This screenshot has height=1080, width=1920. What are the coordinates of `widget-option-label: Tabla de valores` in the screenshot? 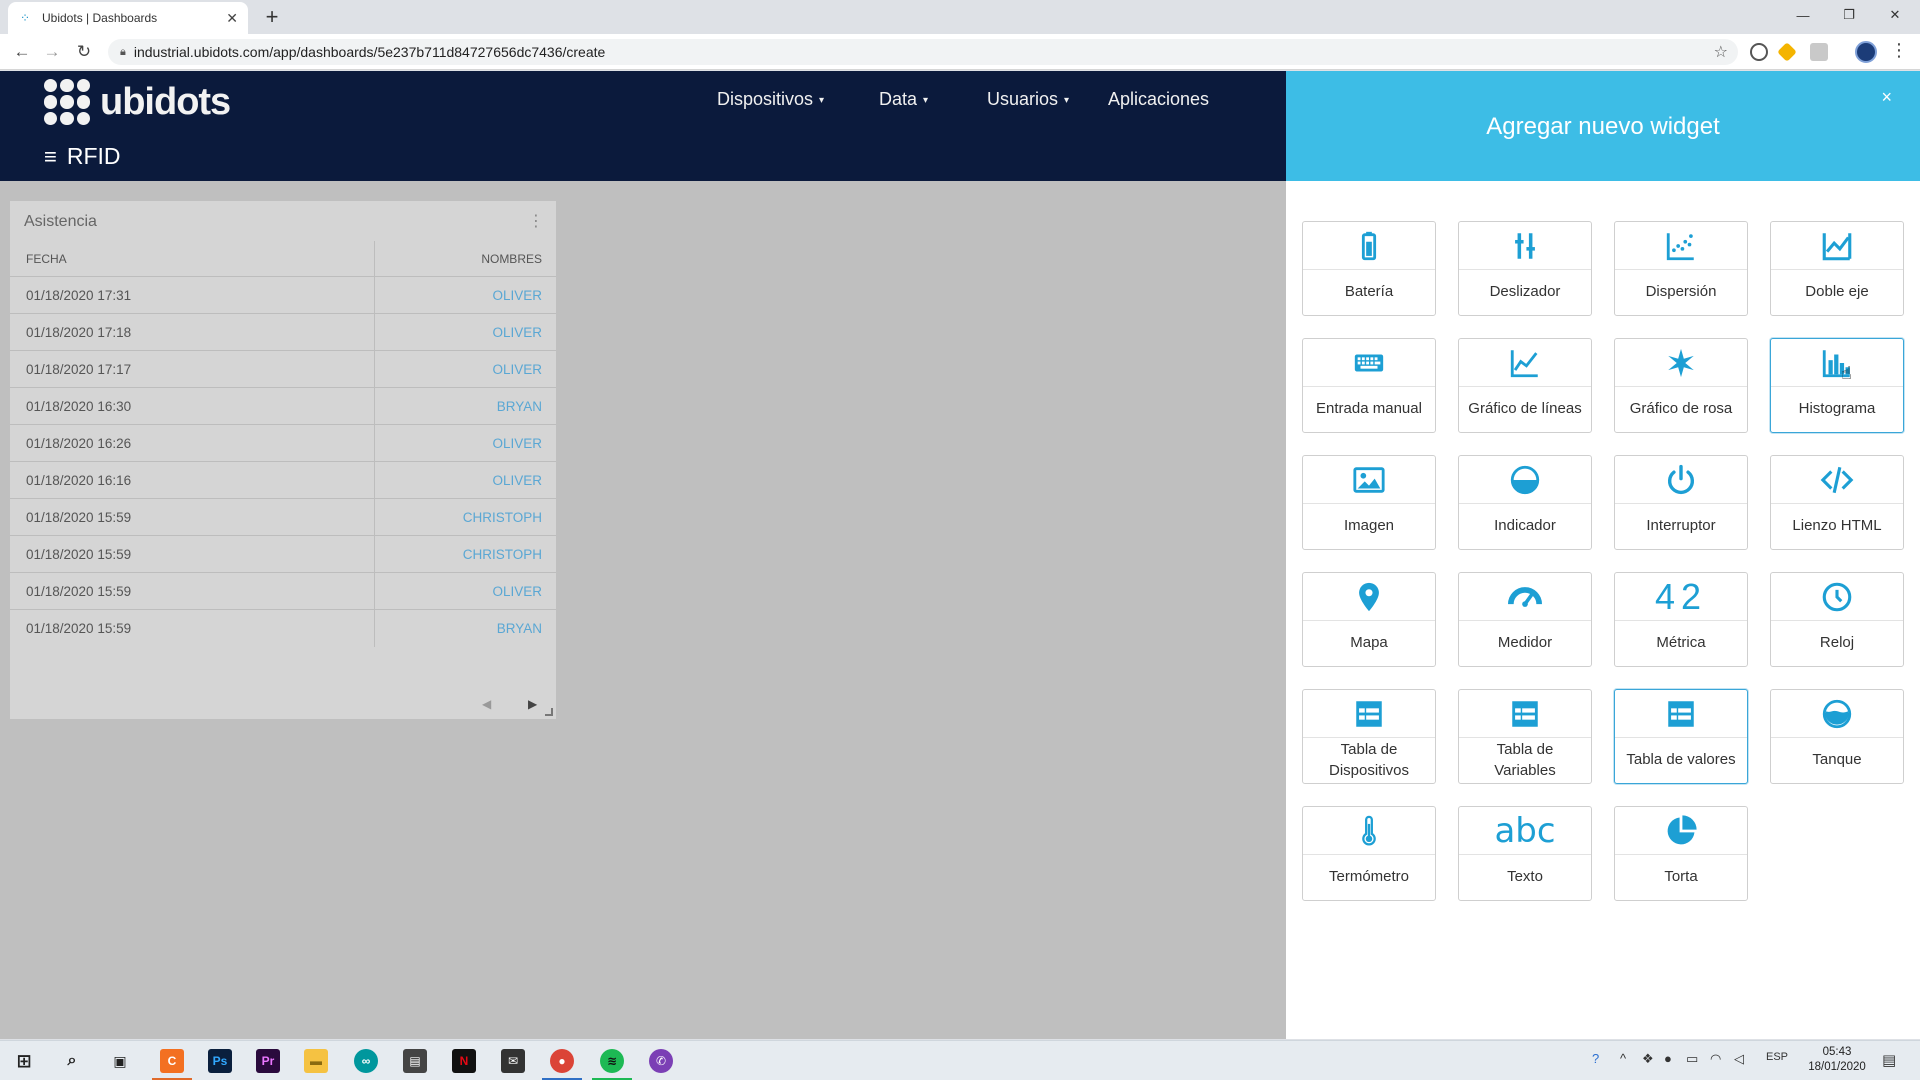 It's located at (1681, 760).